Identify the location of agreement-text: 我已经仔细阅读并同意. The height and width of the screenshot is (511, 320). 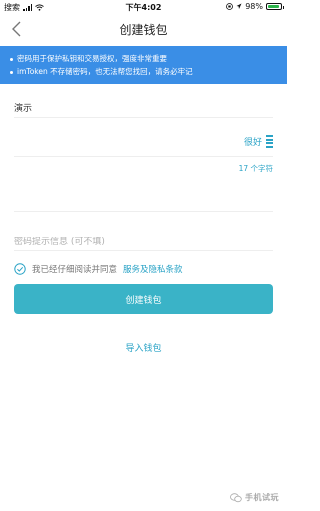
(75, 270).